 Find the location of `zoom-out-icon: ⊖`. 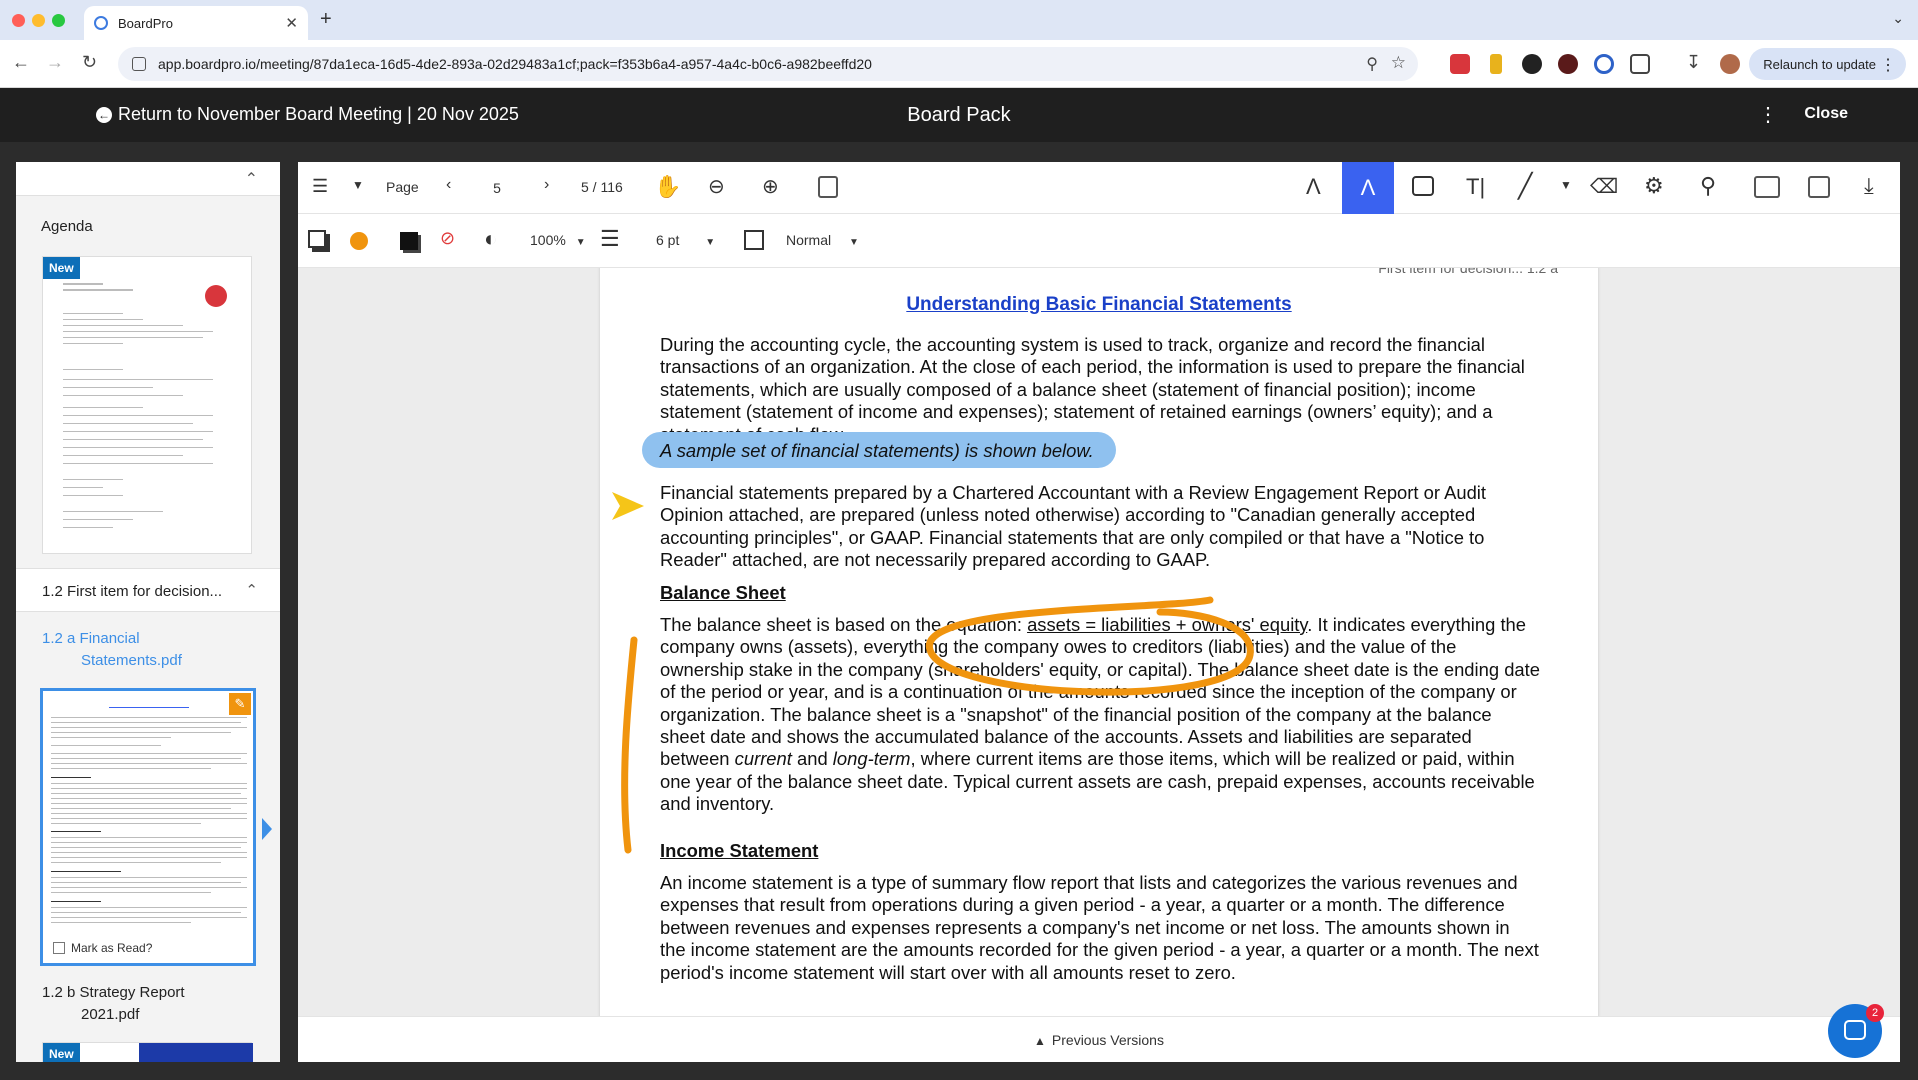

zoom-out-icon: ⊖ is located at coordinates (716, 186).